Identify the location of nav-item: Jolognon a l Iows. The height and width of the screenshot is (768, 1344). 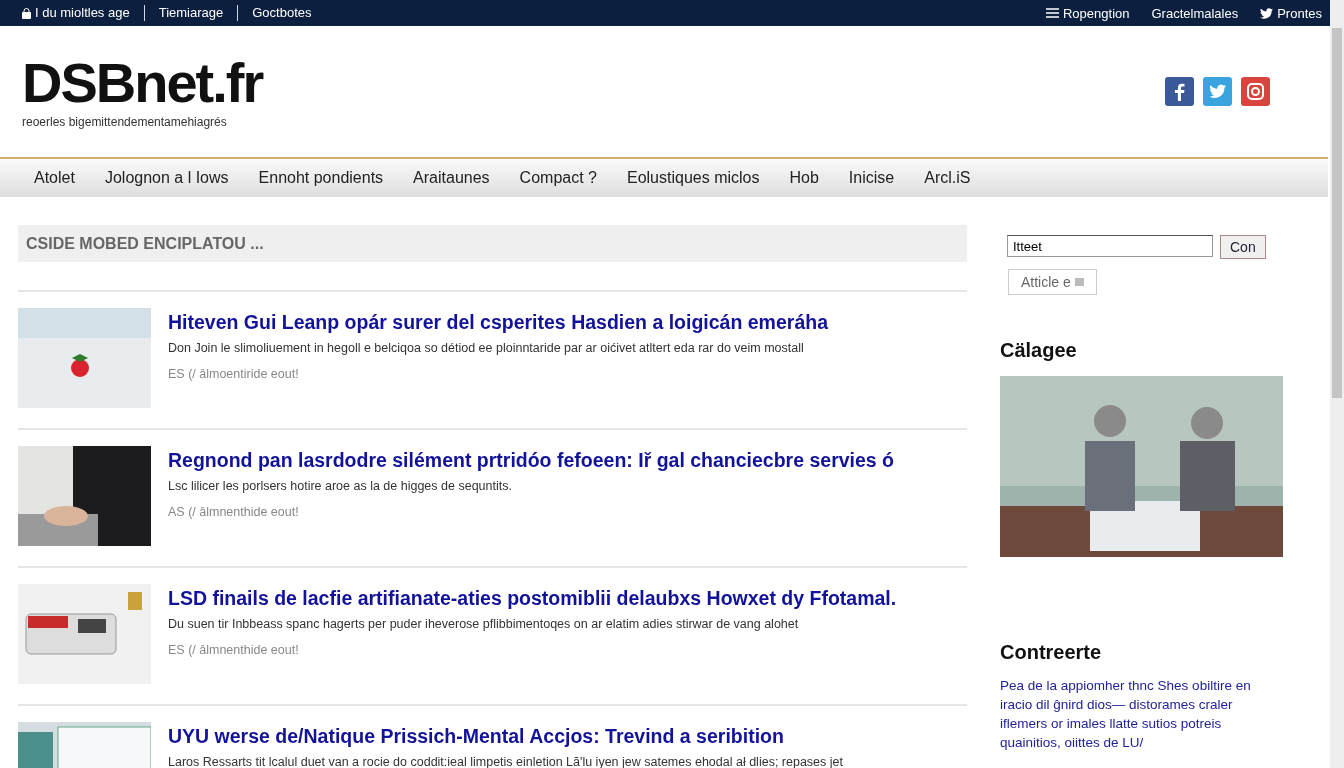
(166, 178).